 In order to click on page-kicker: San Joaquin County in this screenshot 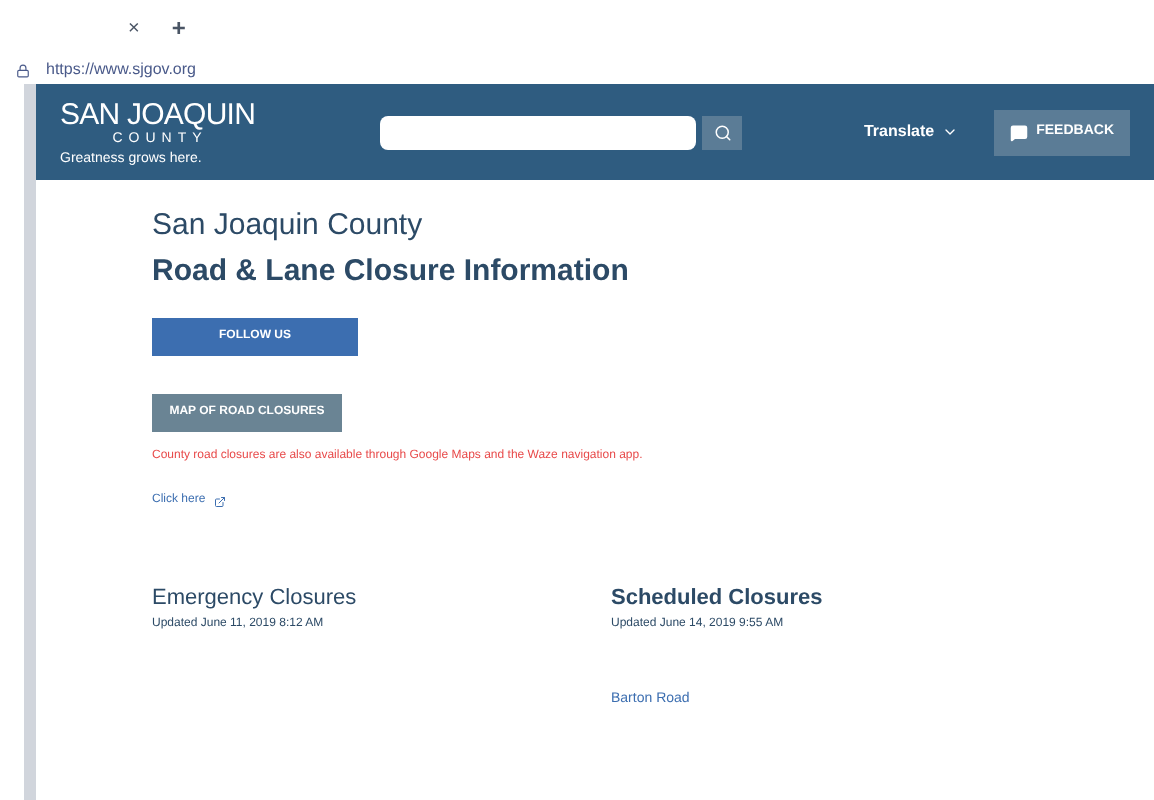, I will do `click(288, 226)`.